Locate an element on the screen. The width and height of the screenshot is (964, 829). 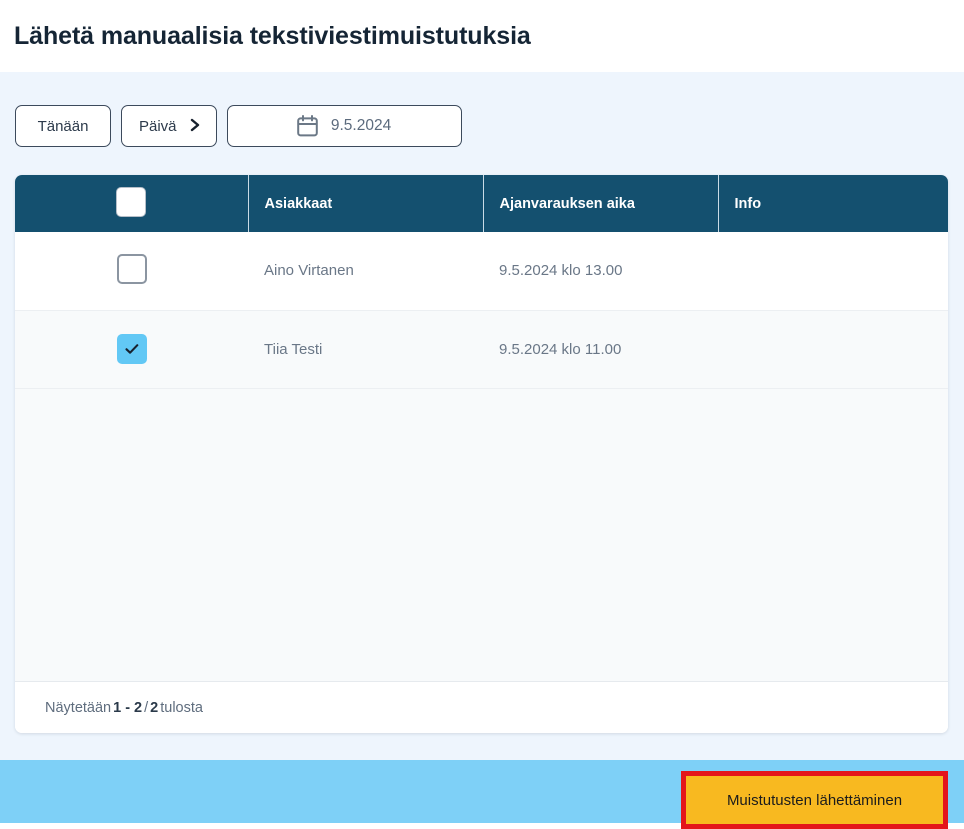
period-button: Päivä is located at coordinates (169, 126).